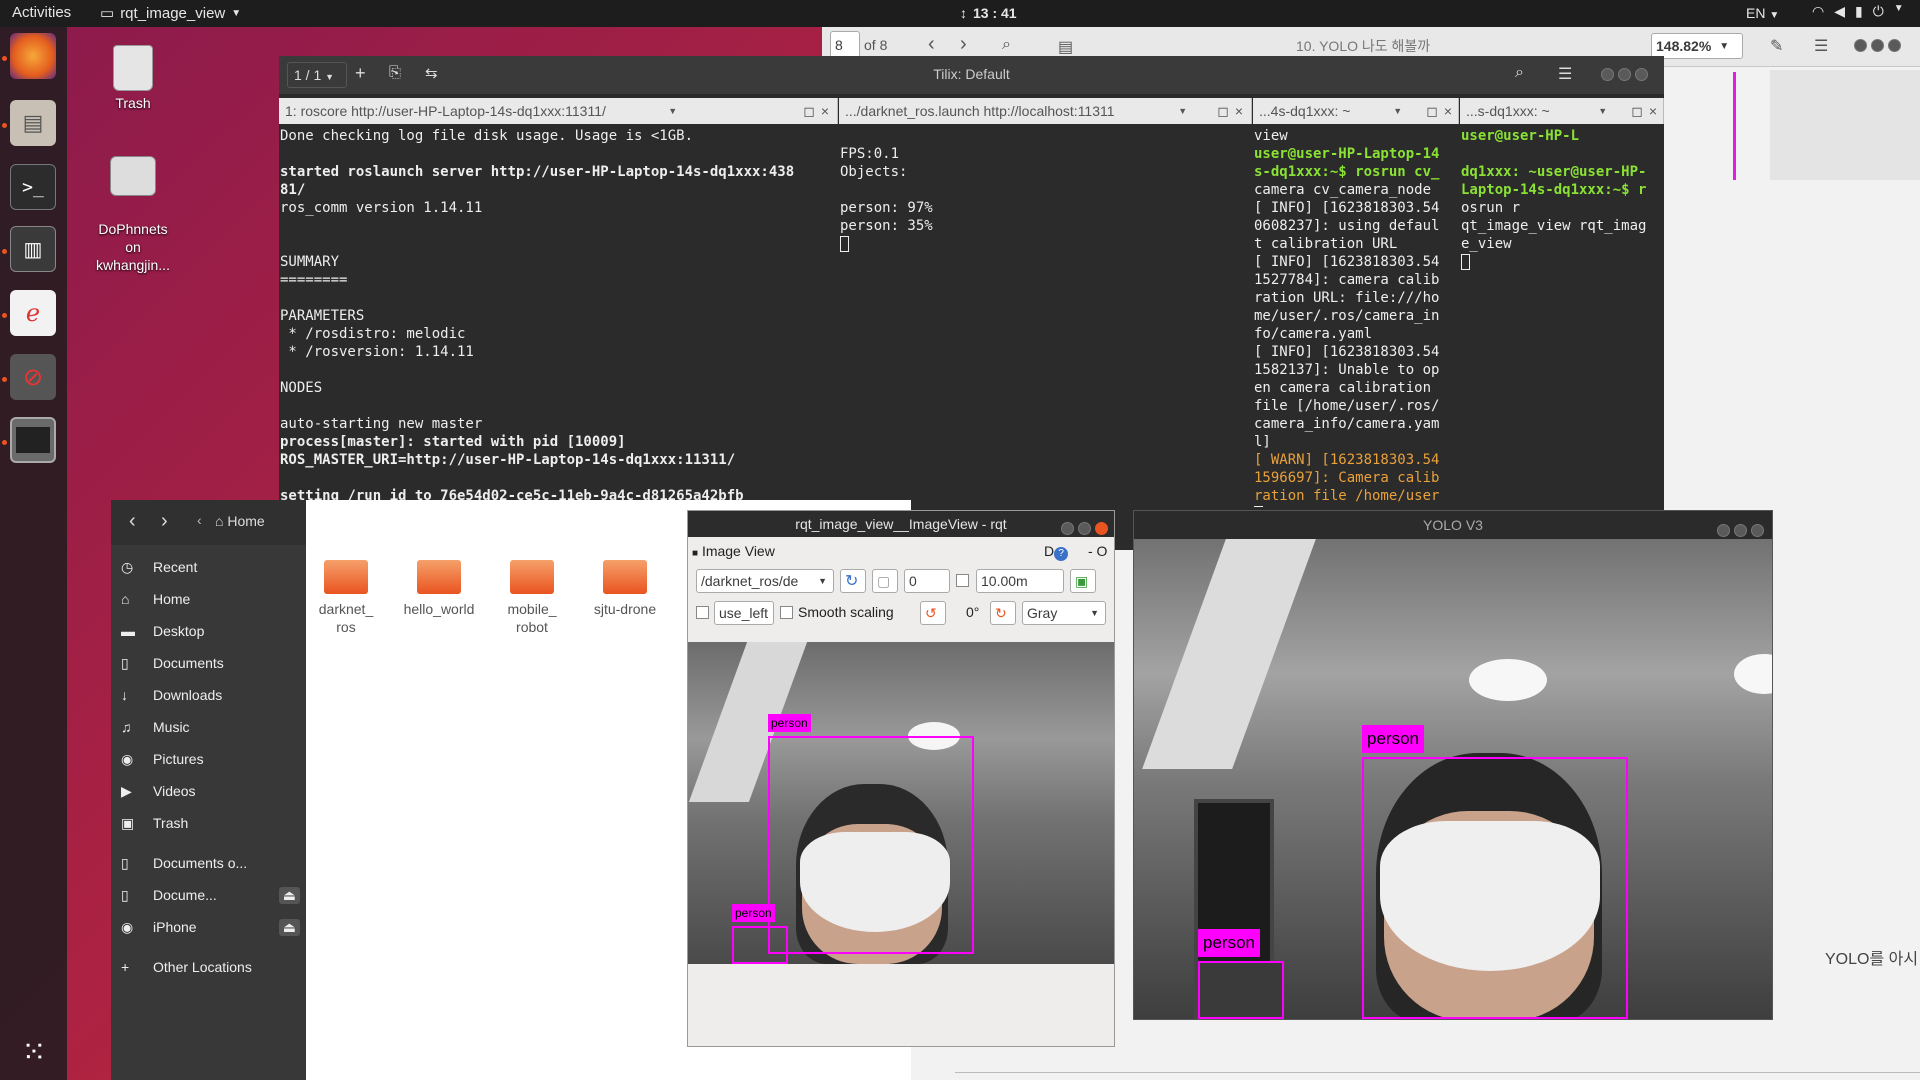  Describe the element at coordinates (240, 521) in the screenshot. I see `path-home: ⌂ Home` at that location.